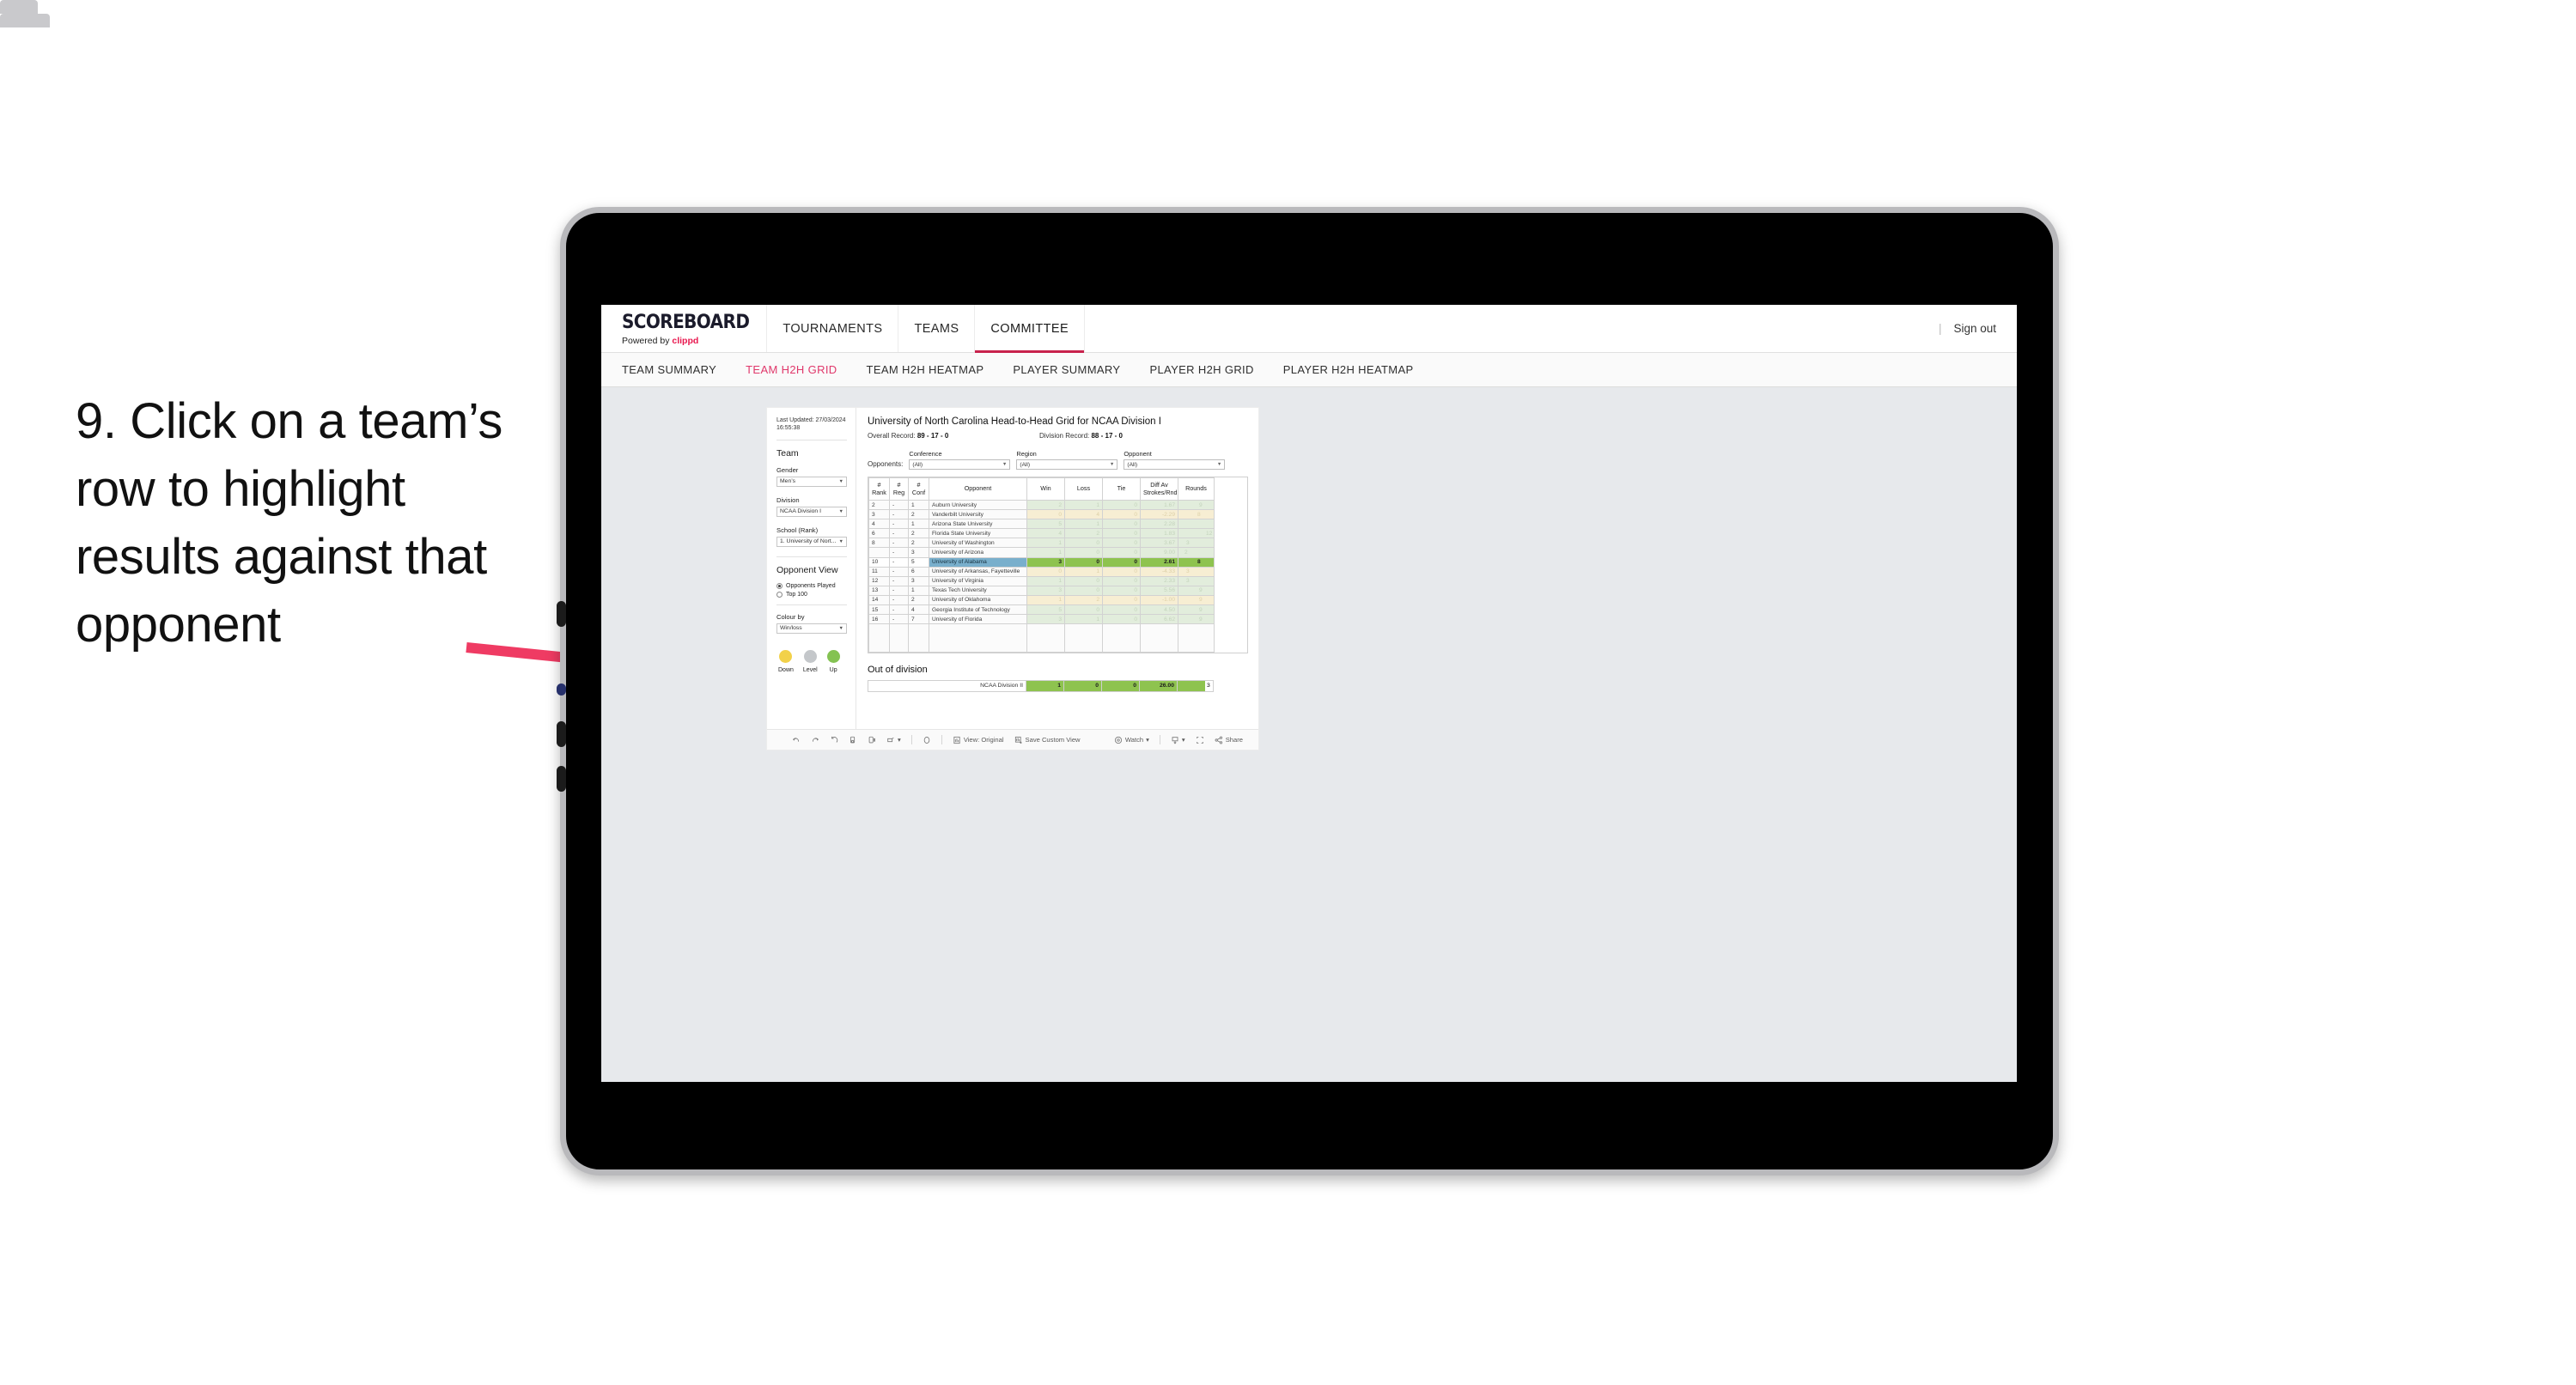  What do you see at coordinates (1191, 686) in the screenshot?
I see `ood-rounds-bar` at bounding box center [1191, 686].